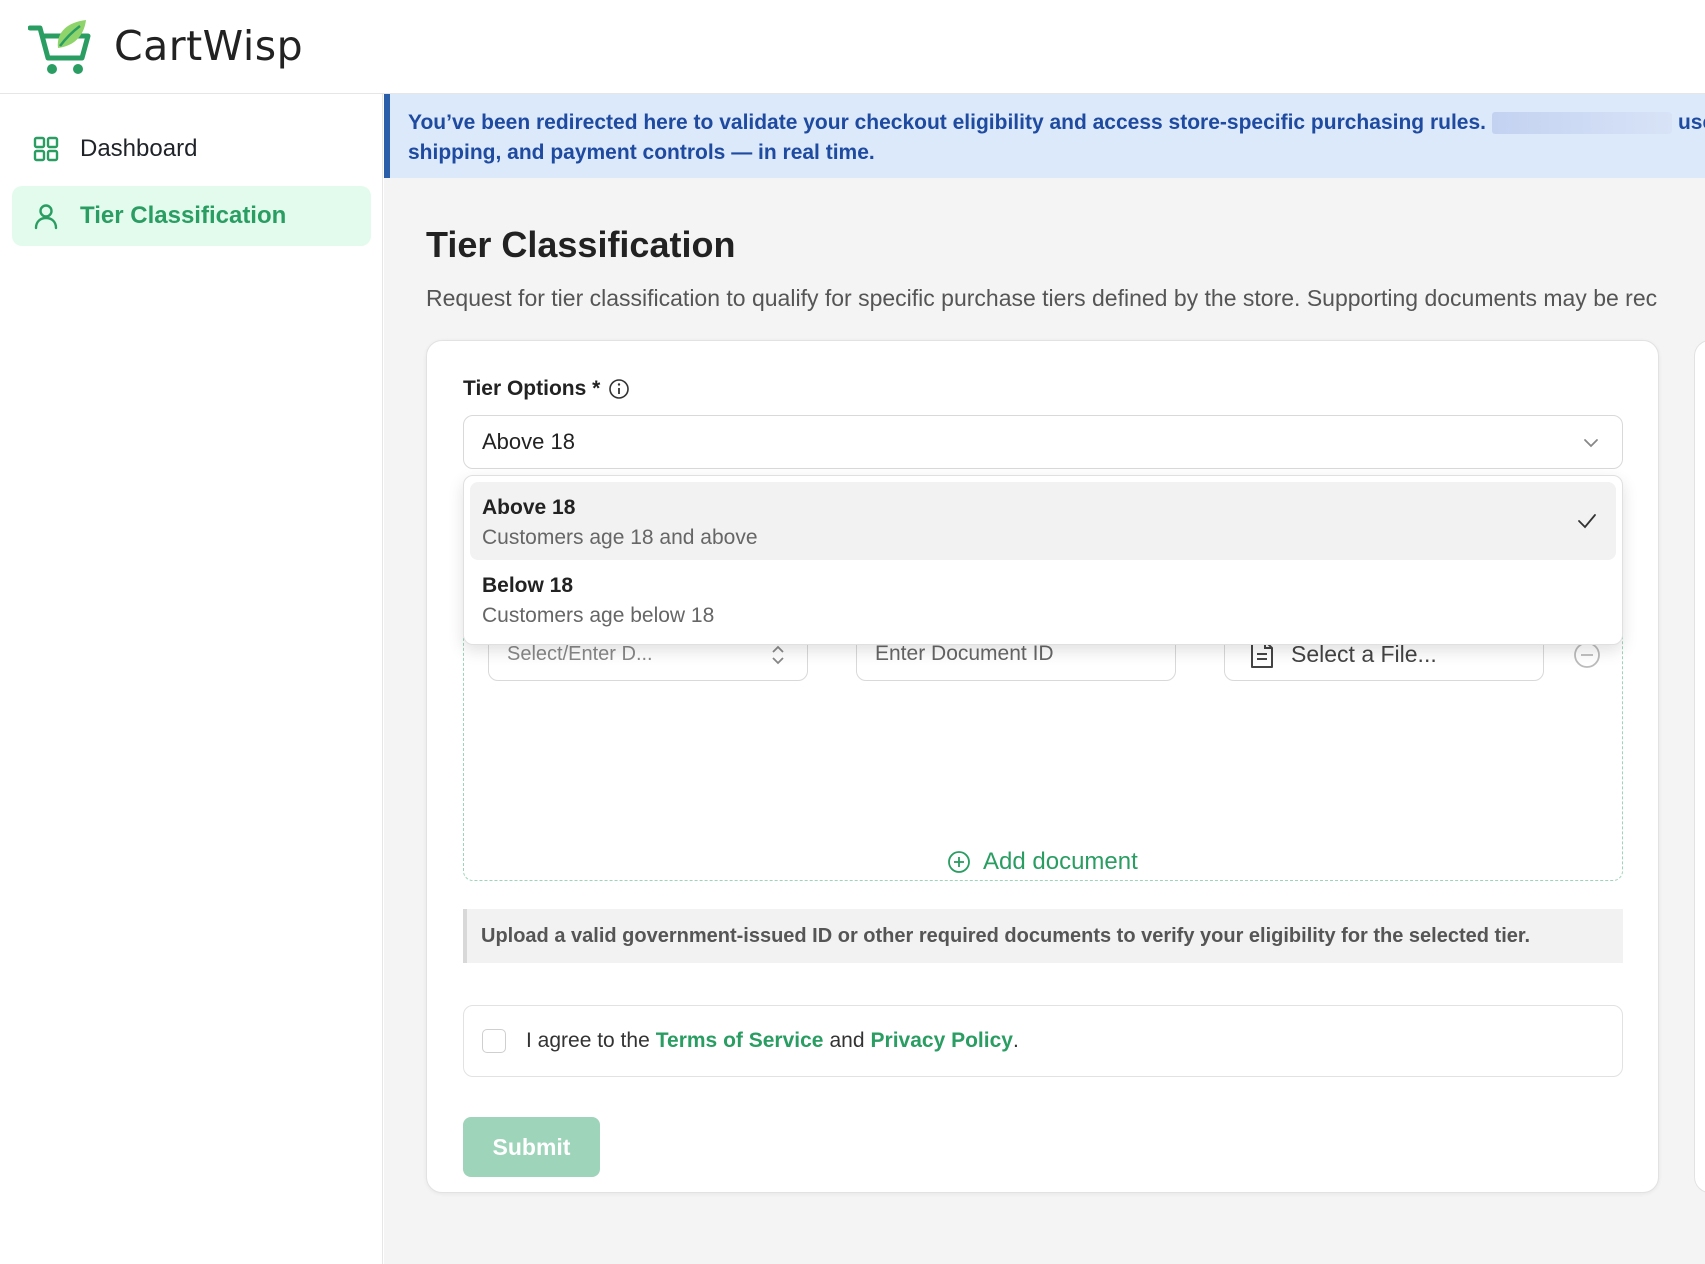 The height and width of the screenshot is (1264, 1705). Describe the element at coordinates (46, 216) in the screenshot. I see `user-icon` at that location.